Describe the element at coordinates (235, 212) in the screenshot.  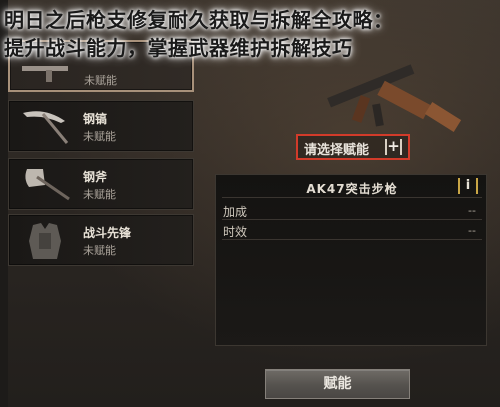
I see `stat-label-bonus: 加成` at that location.